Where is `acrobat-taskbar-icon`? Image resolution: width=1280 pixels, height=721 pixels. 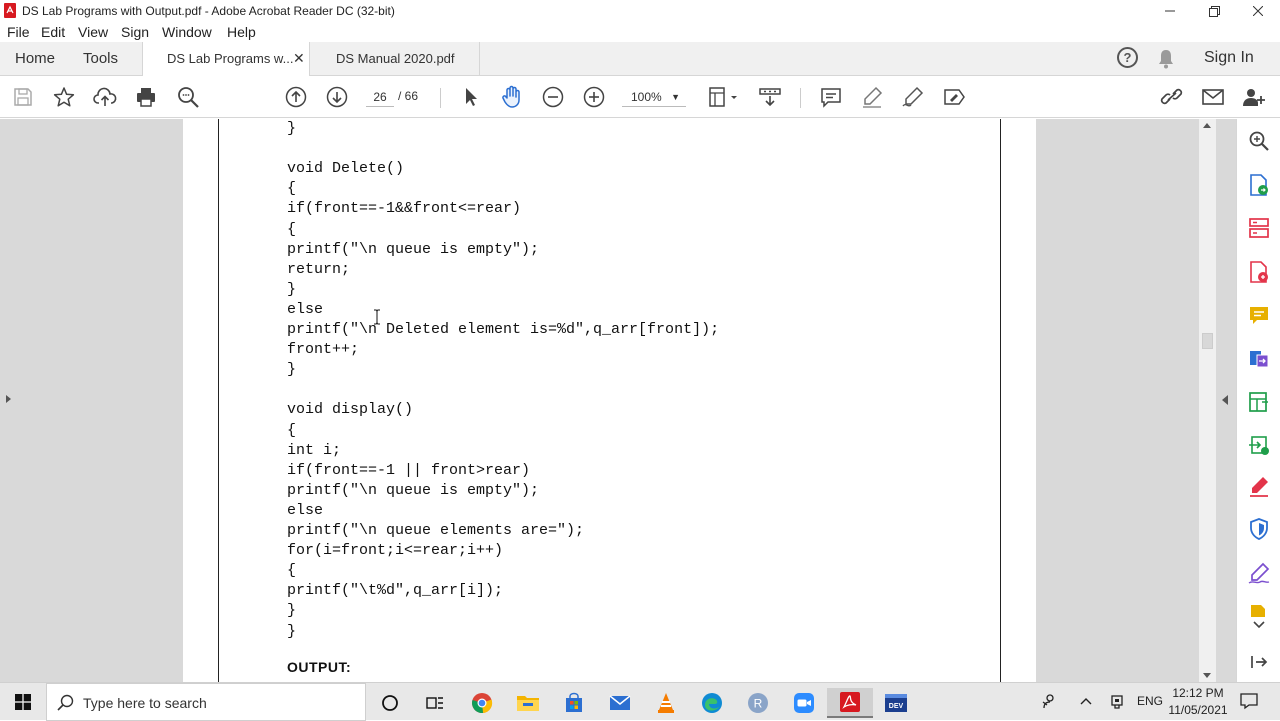
acrobat-taskbar-icon is located at coordinates (850, 703).